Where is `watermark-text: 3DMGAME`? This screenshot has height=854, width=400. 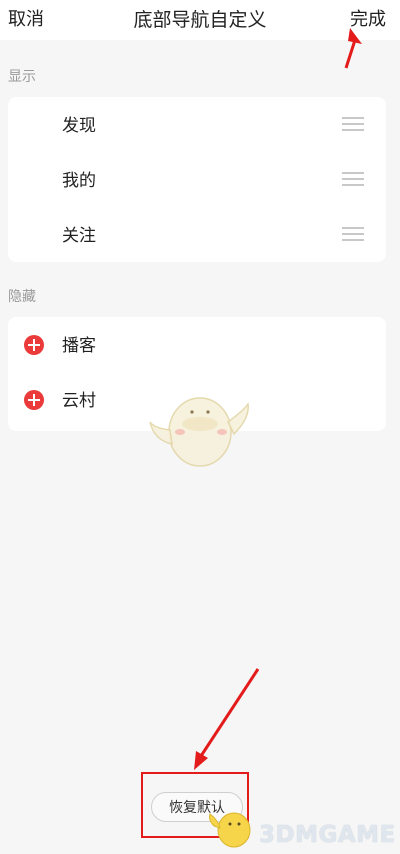 watermark-text: 3DMGAME is located at coordinates (327, 835).